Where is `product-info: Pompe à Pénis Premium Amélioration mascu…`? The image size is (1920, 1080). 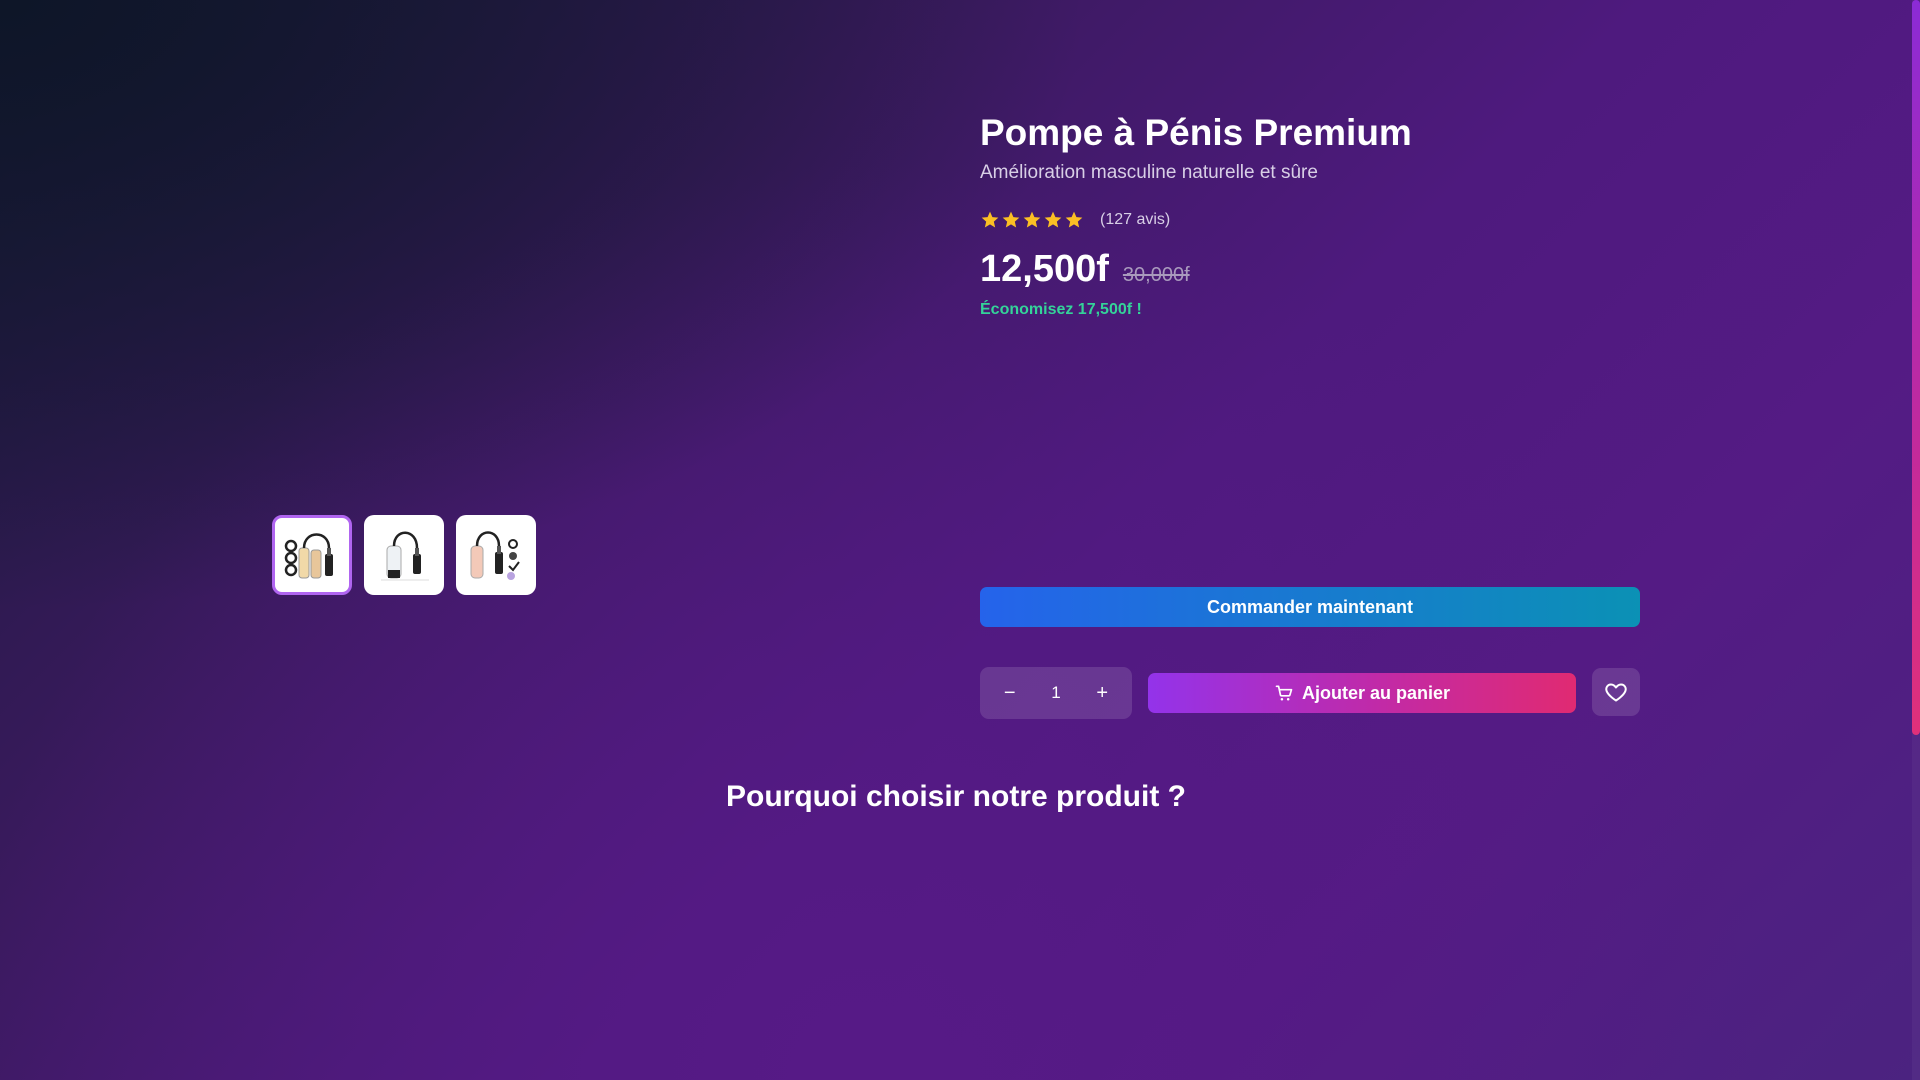 product-info: Pompe à Pénis Premium Amélioration mascu… is located at coordinates (1310, 214).